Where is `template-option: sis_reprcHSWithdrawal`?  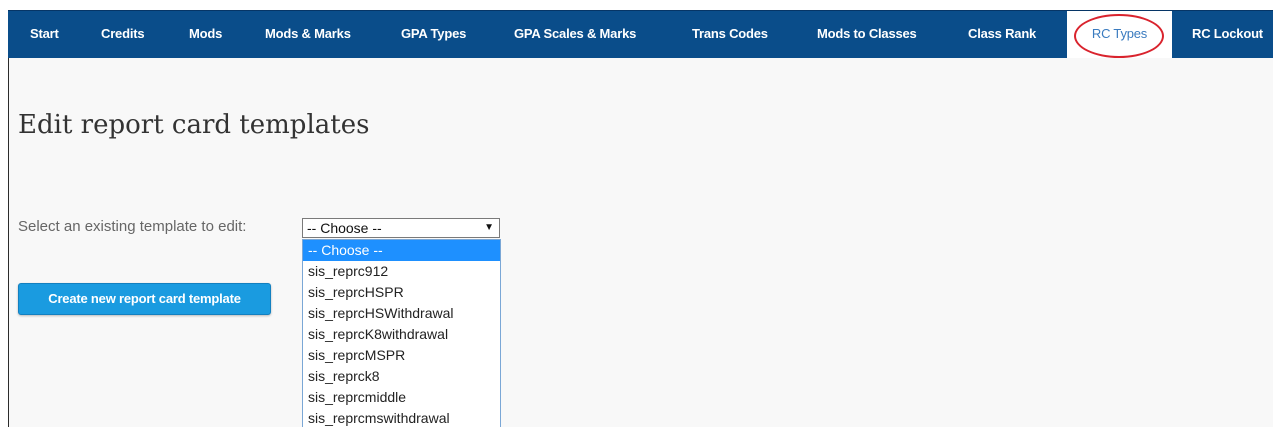
template-option: sis_reprcHSWithdrawal is located at coordinates (401, 313).